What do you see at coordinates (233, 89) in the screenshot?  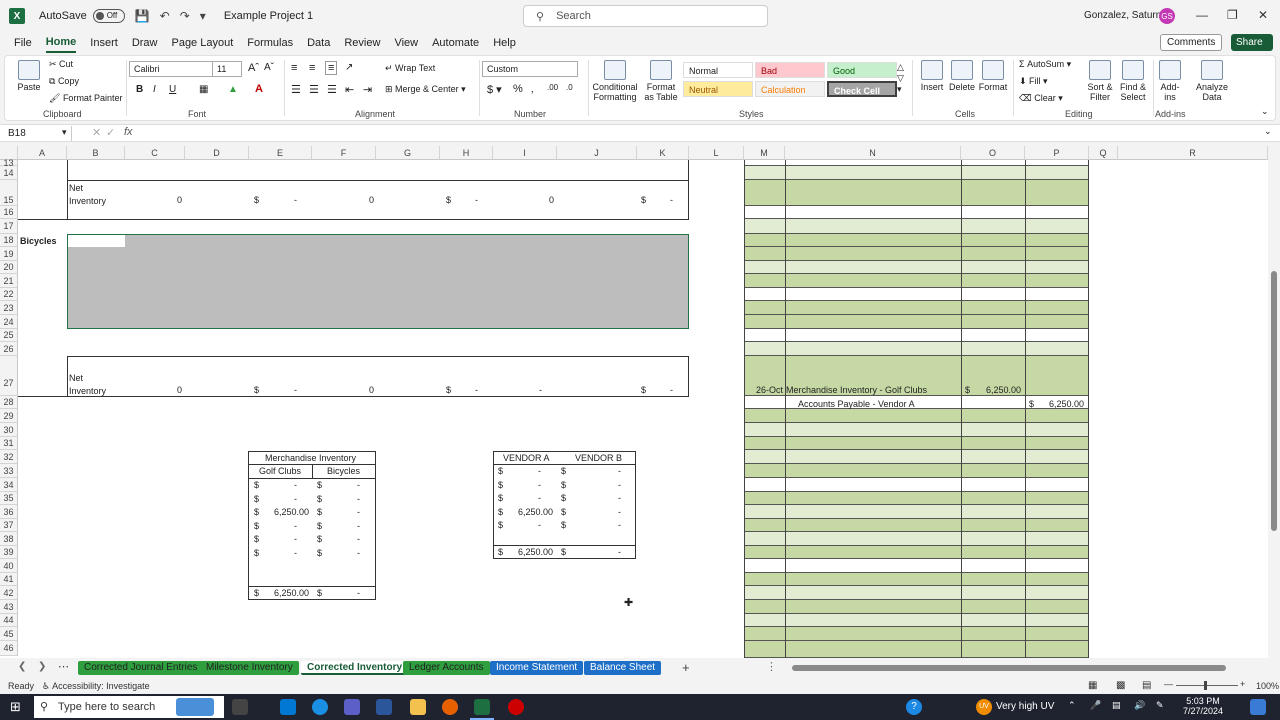 I see `fill-color-icon: ▲` at bounding box center [233, 89].